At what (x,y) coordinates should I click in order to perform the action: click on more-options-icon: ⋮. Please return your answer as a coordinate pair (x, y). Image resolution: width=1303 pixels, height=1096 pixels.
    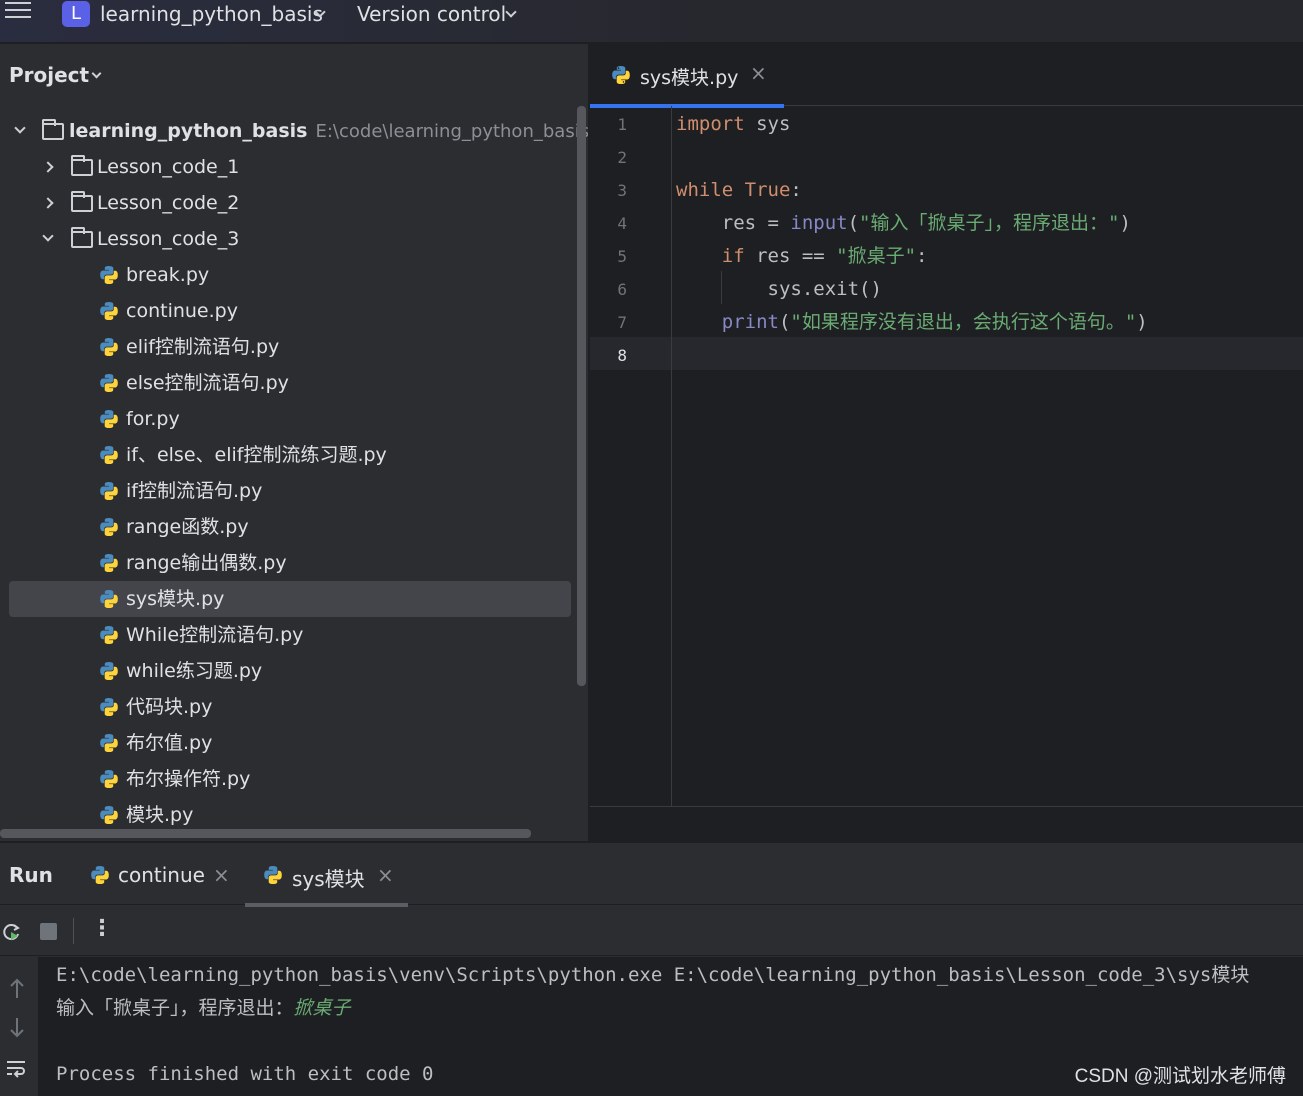
    Looking at the image, I should click on (102, 928).